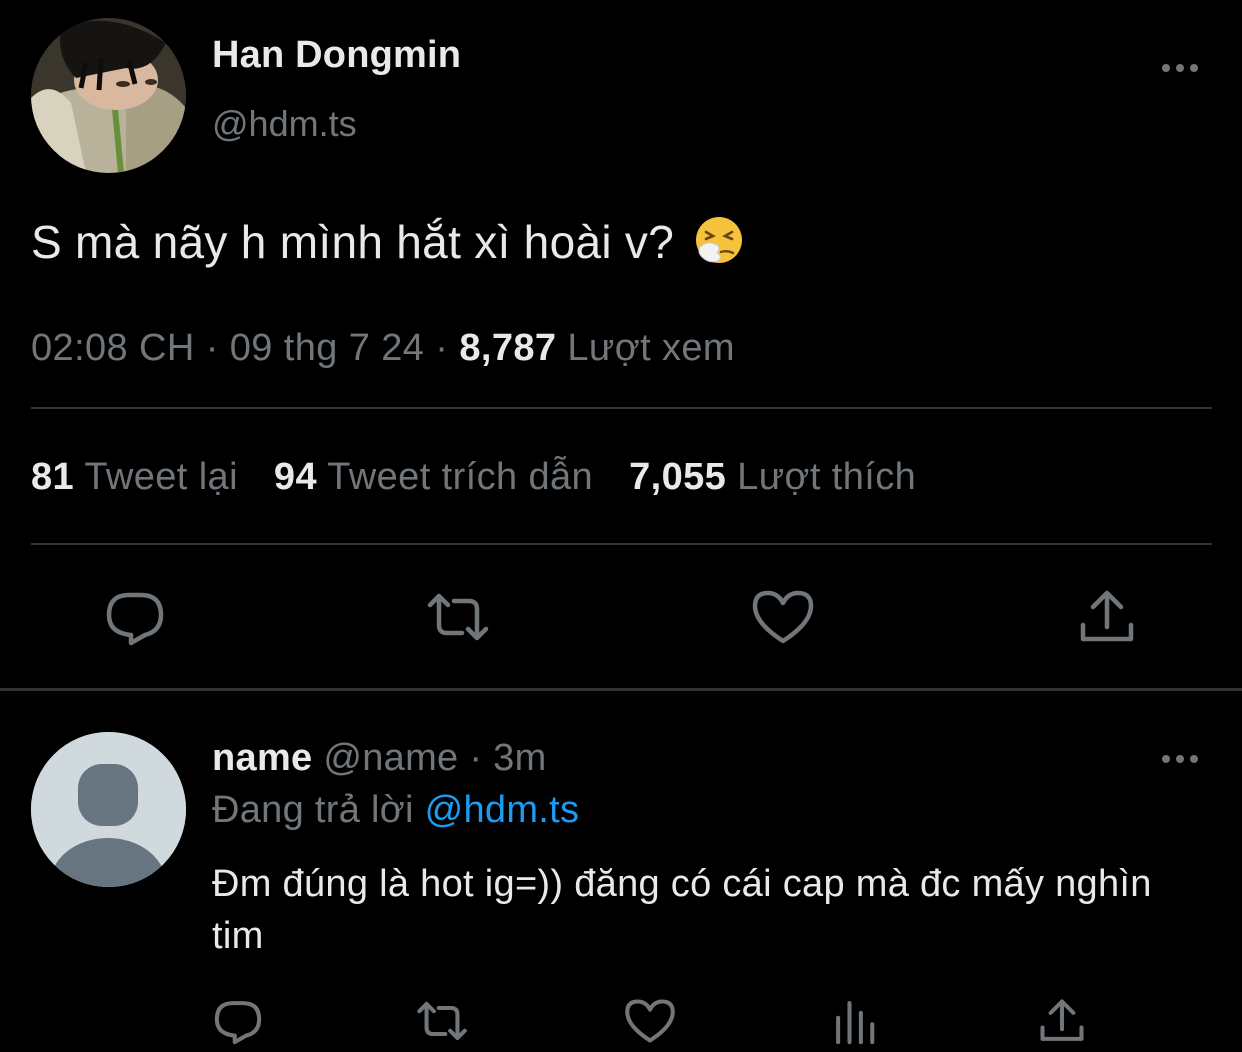  I want to click on tweet-text: S mà nãy h mình hắt xì hoài v?, so click(388, 241).